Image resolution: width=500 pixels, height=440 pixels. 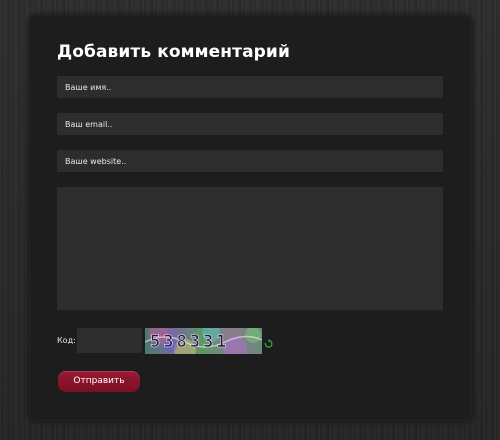 What do you see at coordinates (250, 161) in the screenshot?
I see `website-input` at bounding box center [250, 161].